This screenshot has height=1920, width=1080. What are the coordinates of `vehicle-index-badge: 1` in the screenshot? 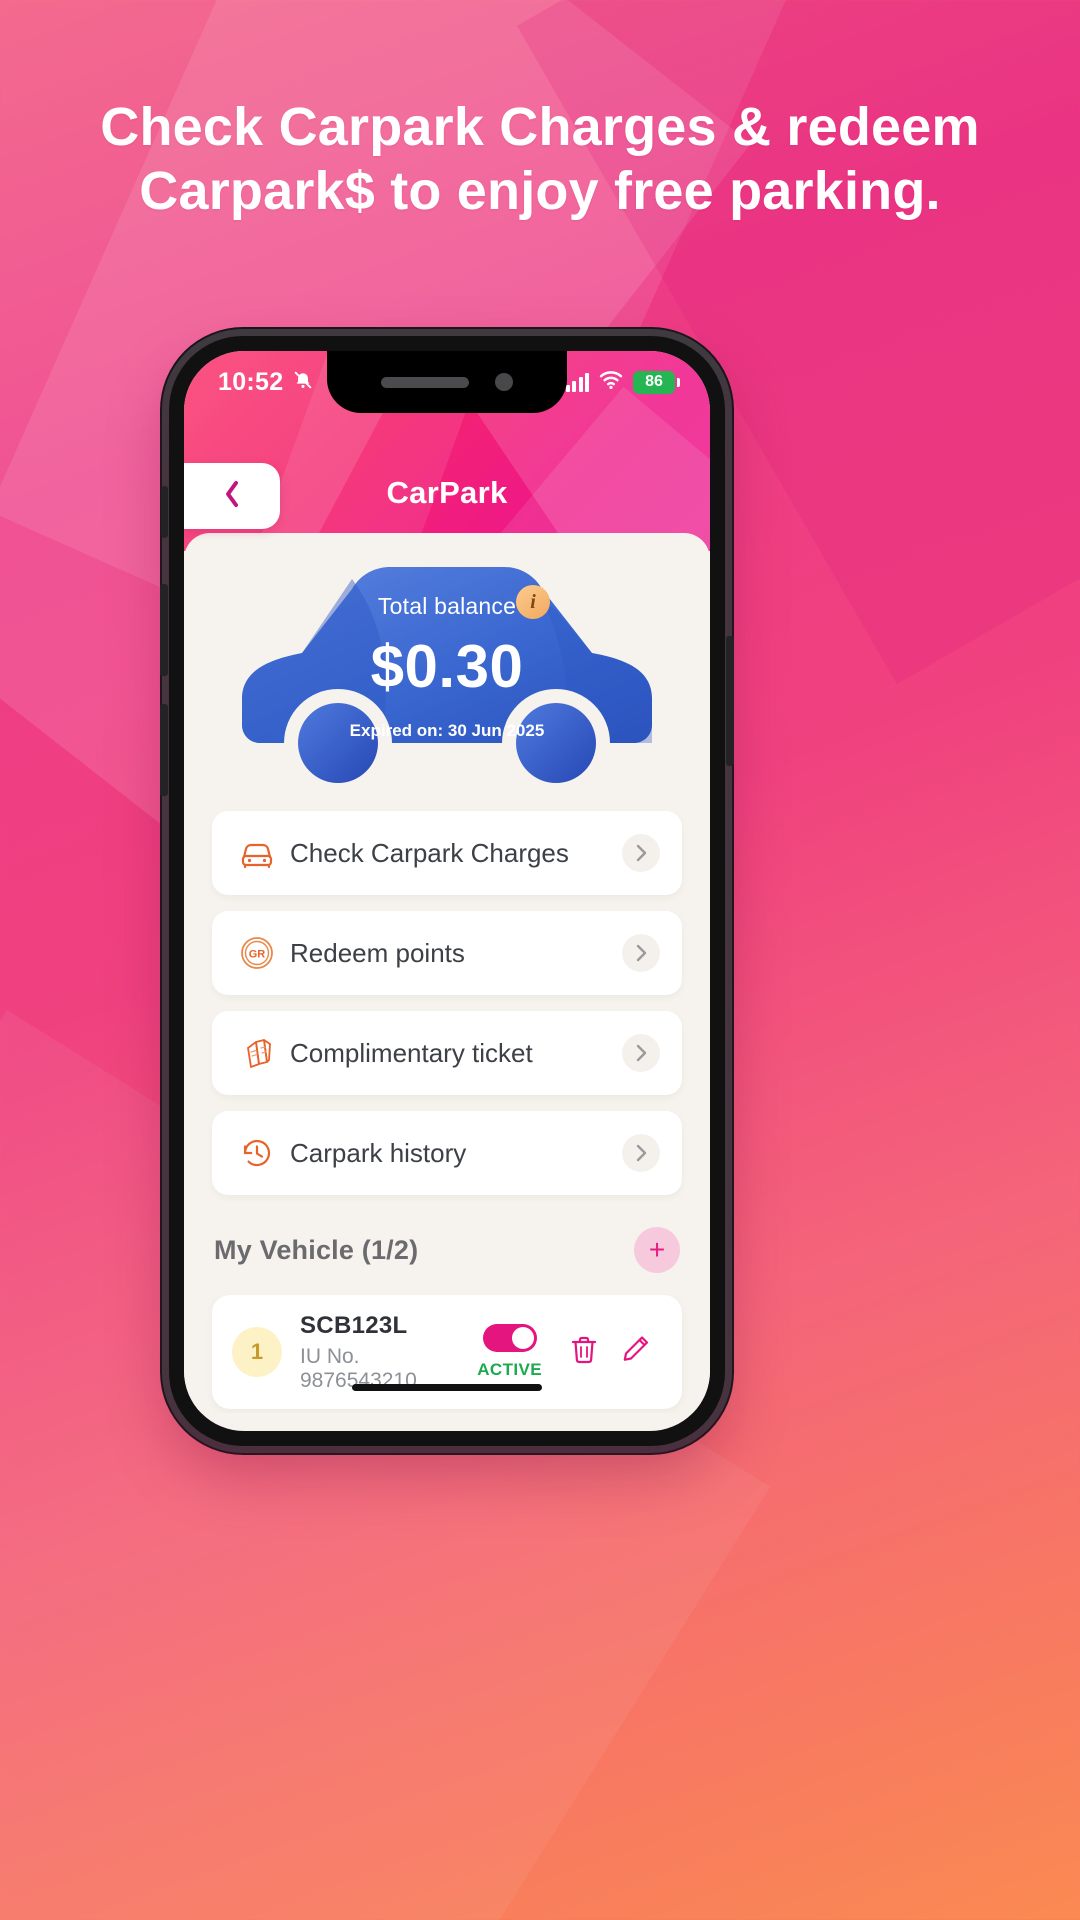 It's located at (257, 1352).